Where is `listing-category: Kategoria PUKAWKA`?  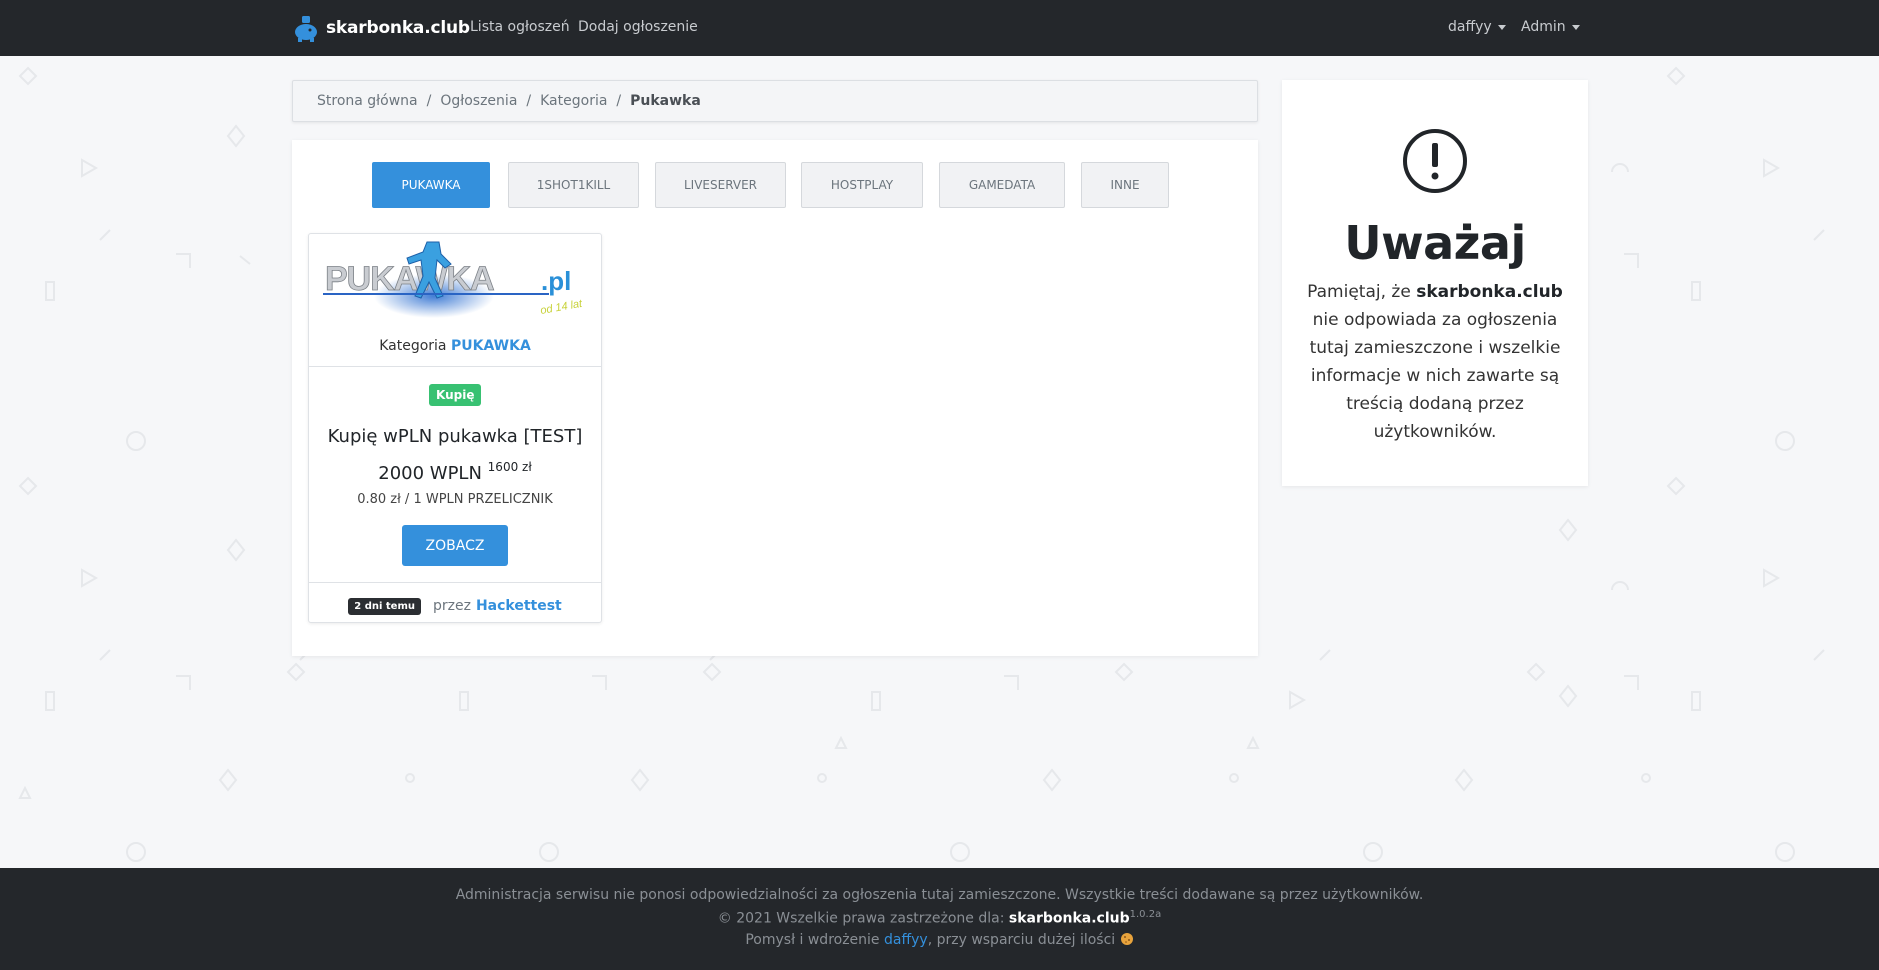
listing-category: Kategoria PUKAWKA is located at coordinates (455, 346).